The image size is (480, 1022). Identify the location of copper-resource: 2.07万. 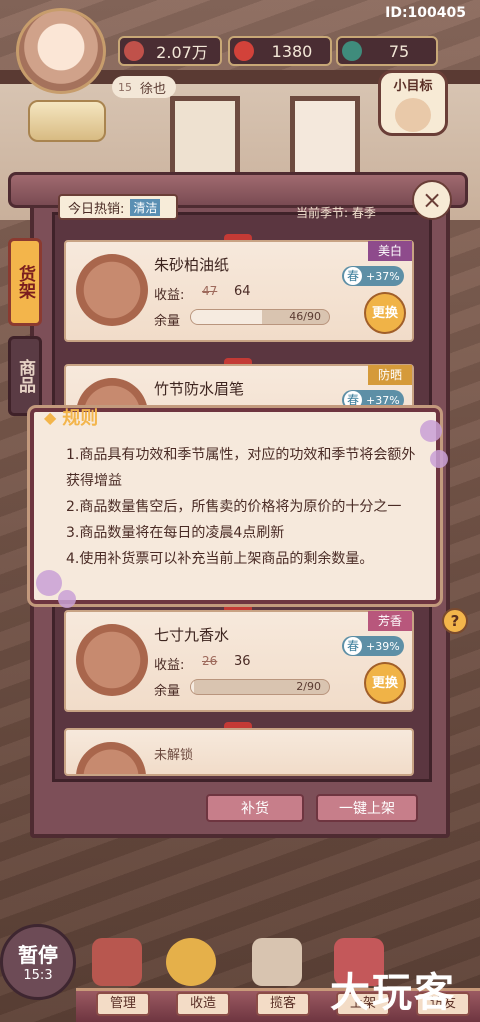
(170, 51).